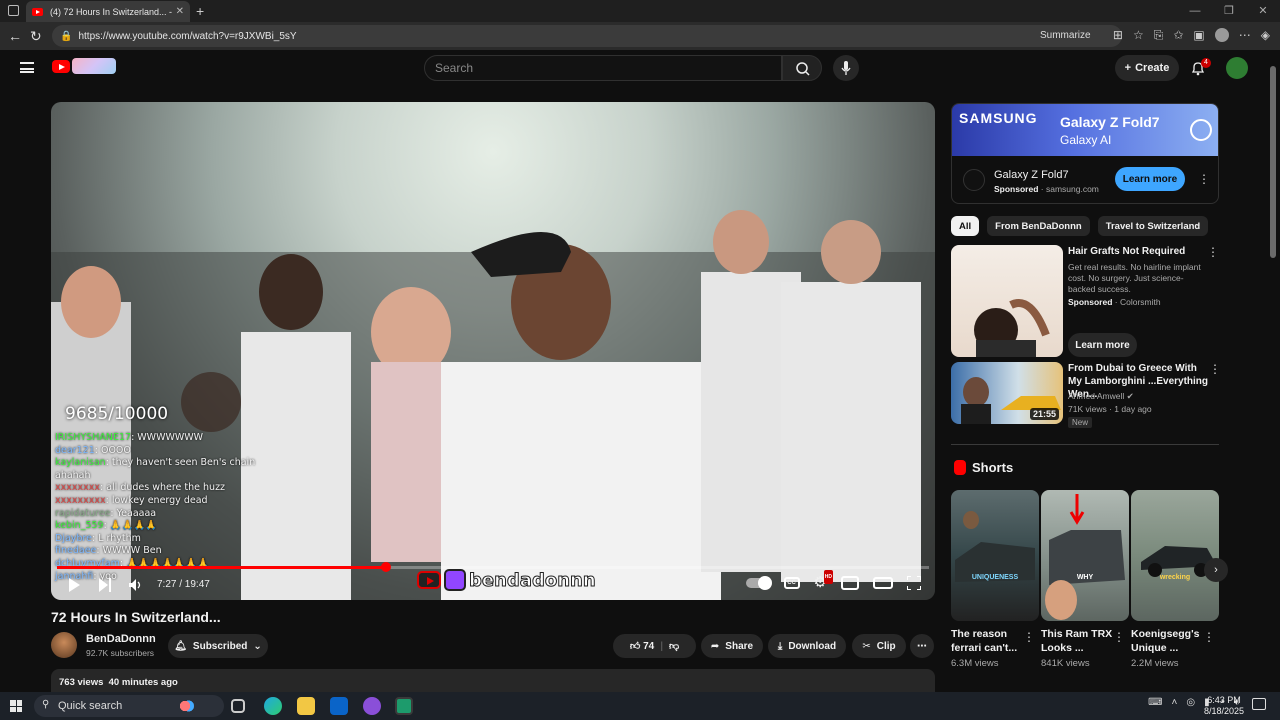  What do you see at coordinates (200, 11) in the screenshot?
I see `new-tab-icon: +` at bounding box center [200, 11].